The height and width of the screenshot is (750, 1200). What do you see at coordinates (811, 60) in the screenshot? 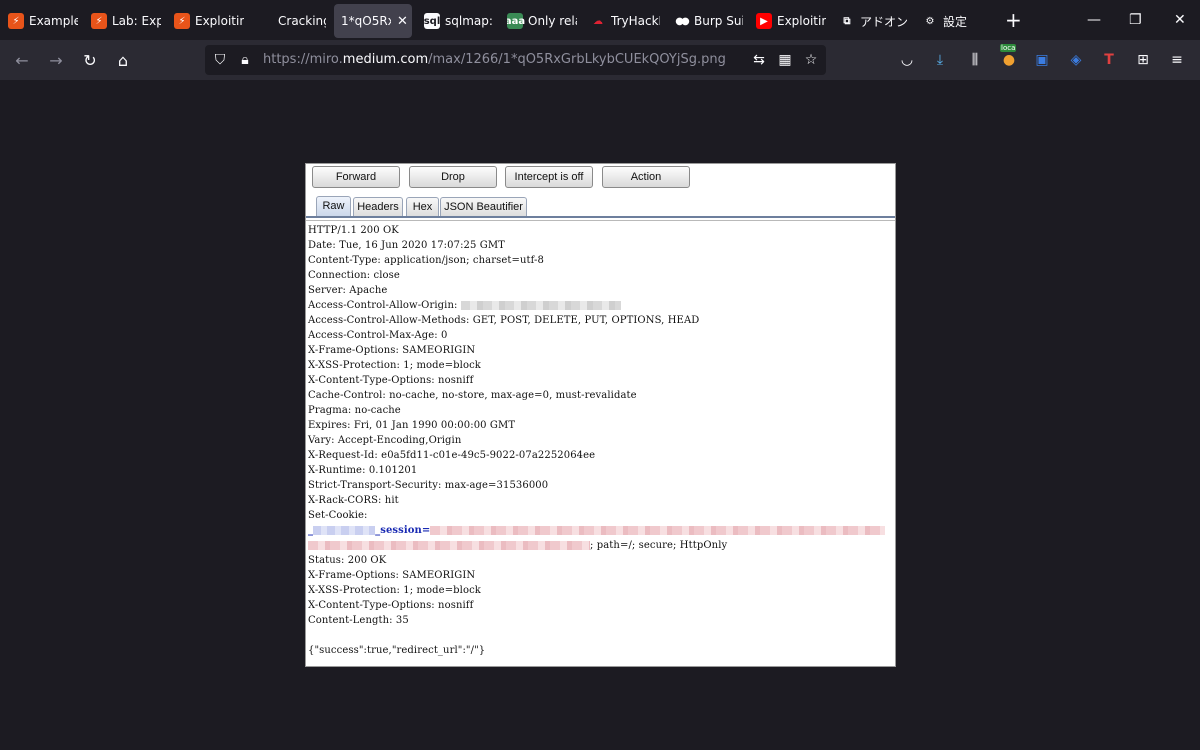
I see `bookmark-star-icon: ☆` at bounding box center [811, 60].